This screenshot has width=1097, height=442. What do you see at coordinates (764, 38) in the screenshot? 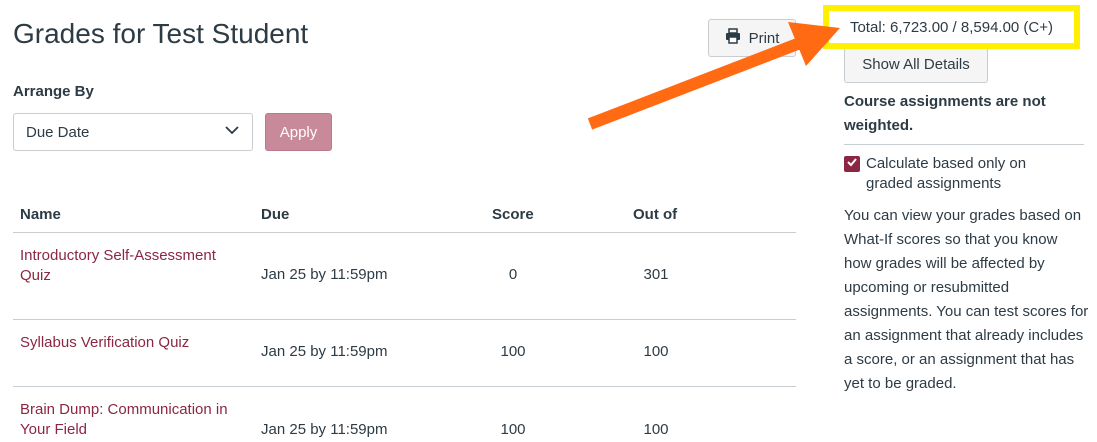
I see `print-label: Print` at bounding box center [764, 38].